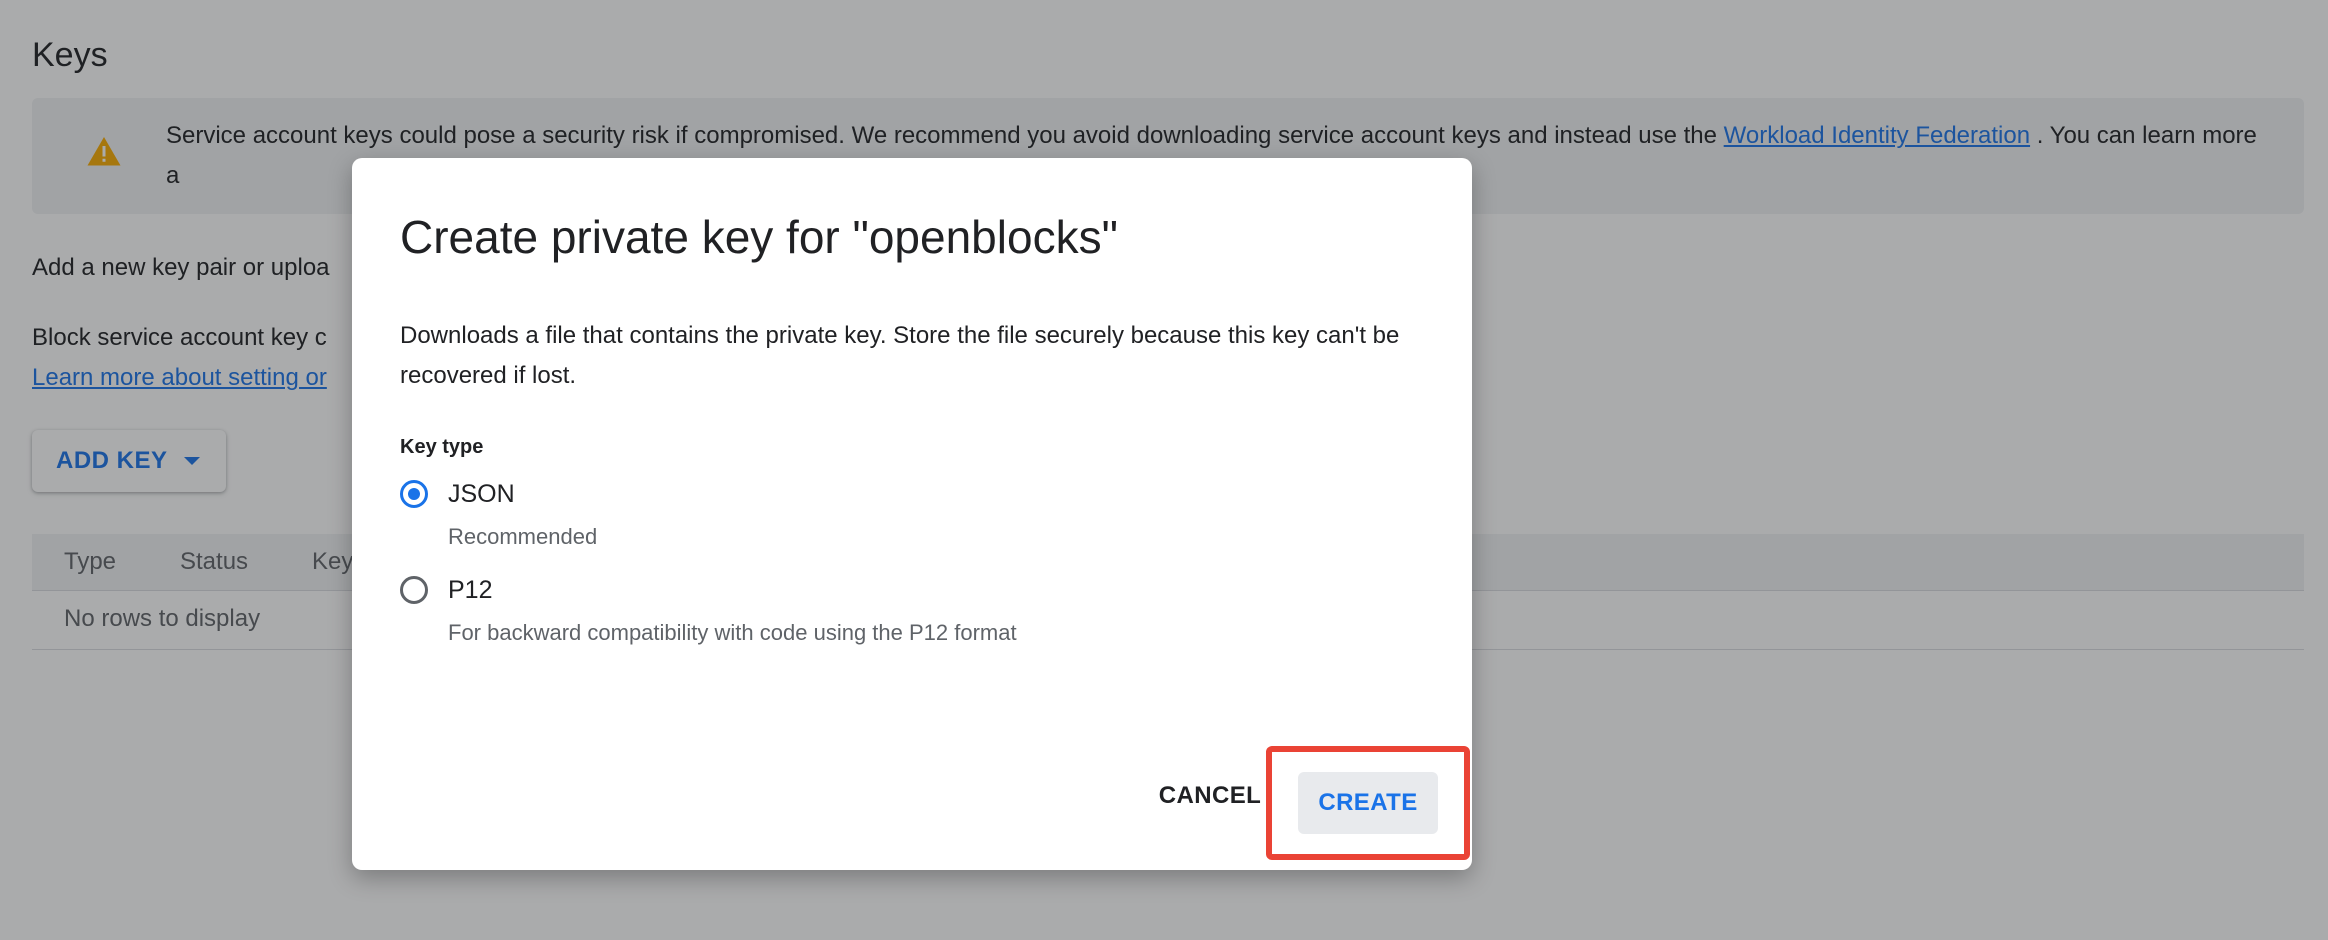  I want to click on radio-button-p12, so click(414, 590).